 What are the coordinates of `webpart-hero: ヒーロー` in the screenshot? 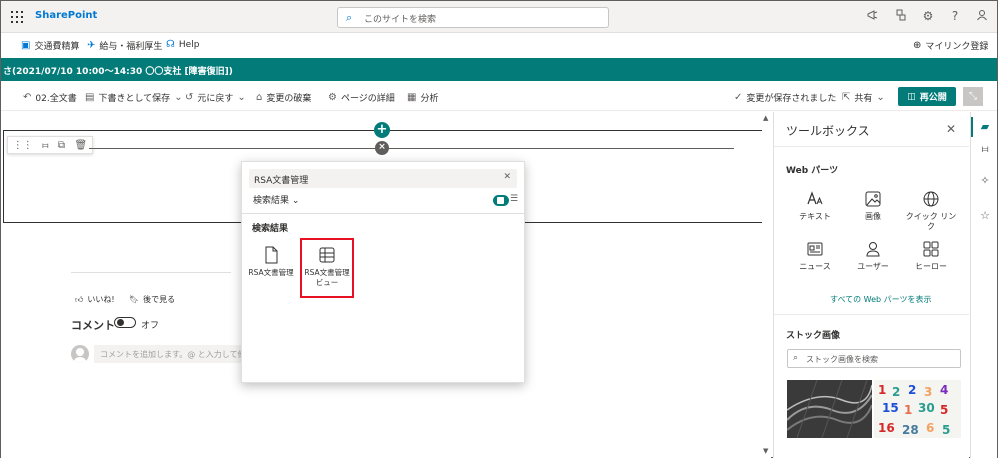 It's located at (931, 256).